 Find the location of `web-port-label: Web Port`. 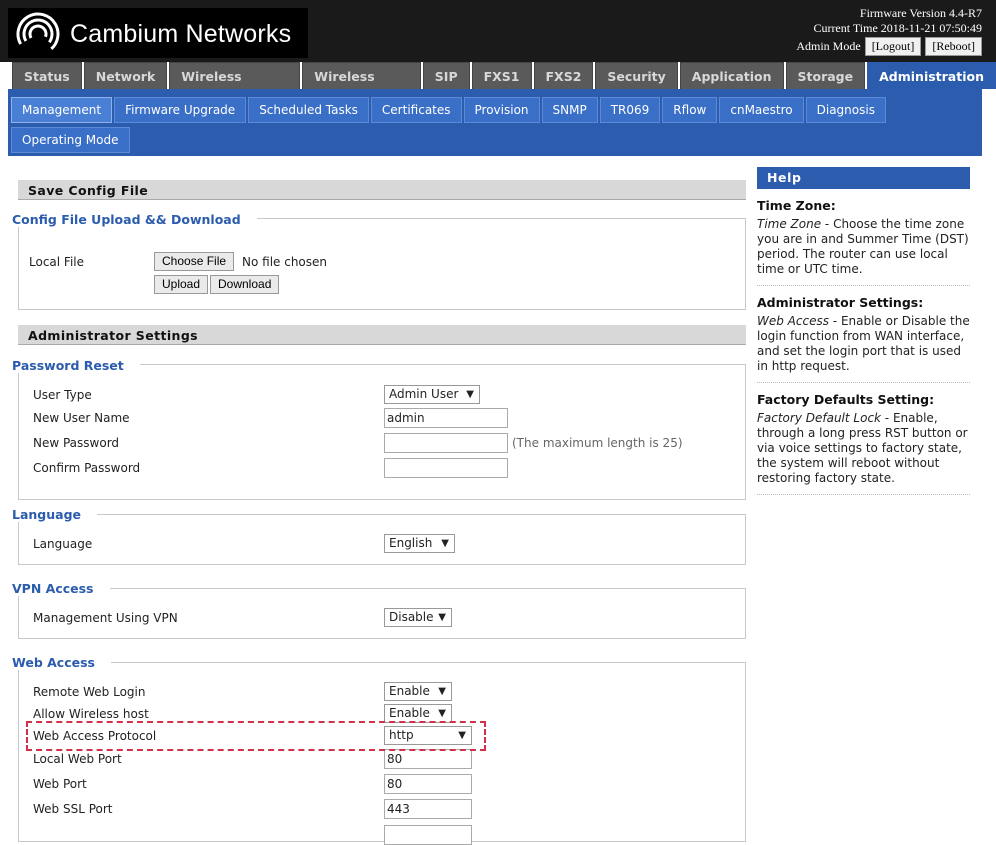

web-port-label: Web Port is located at coordinates (60, 784).